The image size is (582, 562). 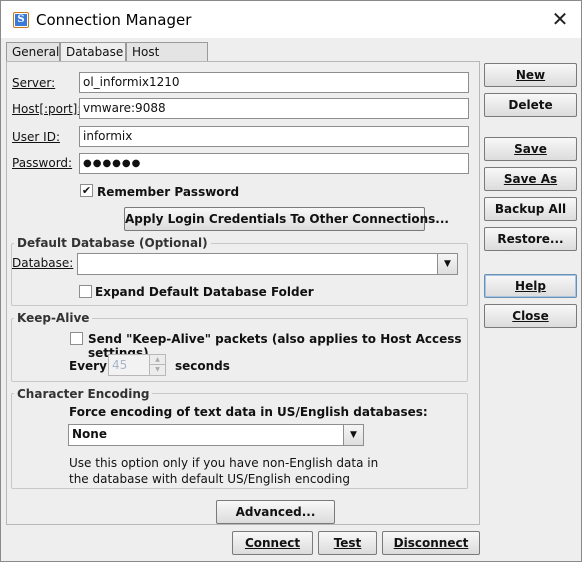 What do you see at coordinates (267, 264) in the screenshot?
I see `database-combobox: ▼` at bounding box center [267, 264].